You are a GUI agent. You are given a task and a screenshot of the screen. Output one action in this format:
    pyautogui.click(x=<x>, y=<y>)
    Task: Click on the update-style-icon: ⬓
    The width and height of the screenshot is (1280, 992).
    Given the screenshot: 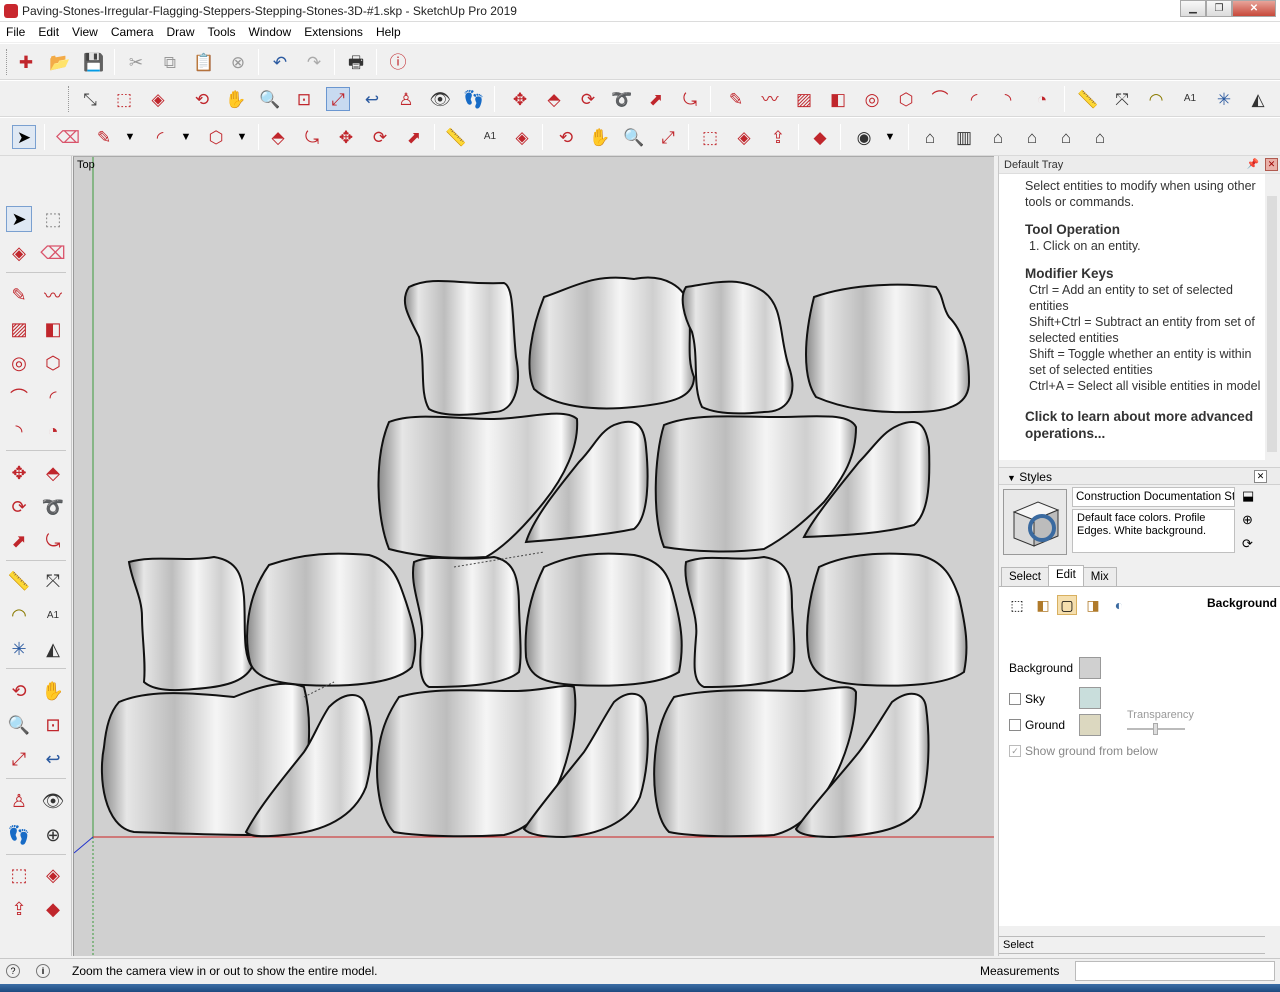 What is the action you would take?
    pyautogui.click(x=1248, y=496)
    